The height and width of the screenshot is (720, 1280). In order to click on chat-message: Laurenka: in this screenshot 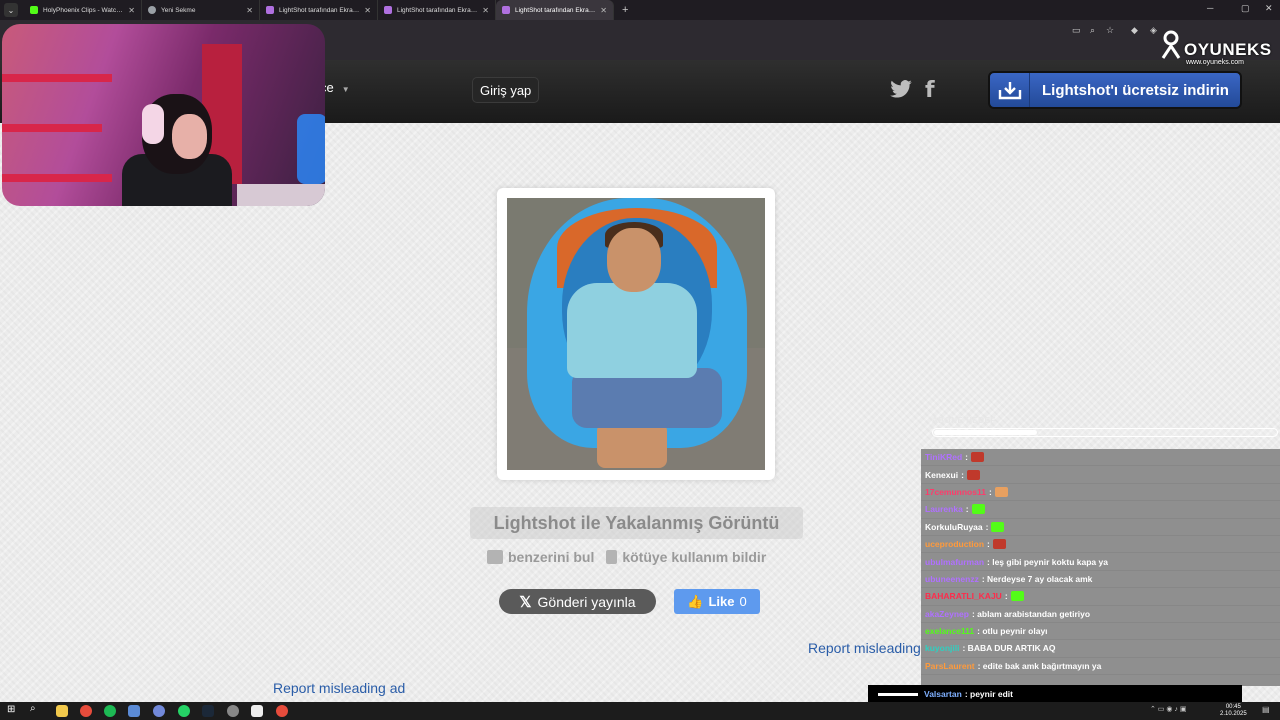, I will do `click(1100, 510)`.